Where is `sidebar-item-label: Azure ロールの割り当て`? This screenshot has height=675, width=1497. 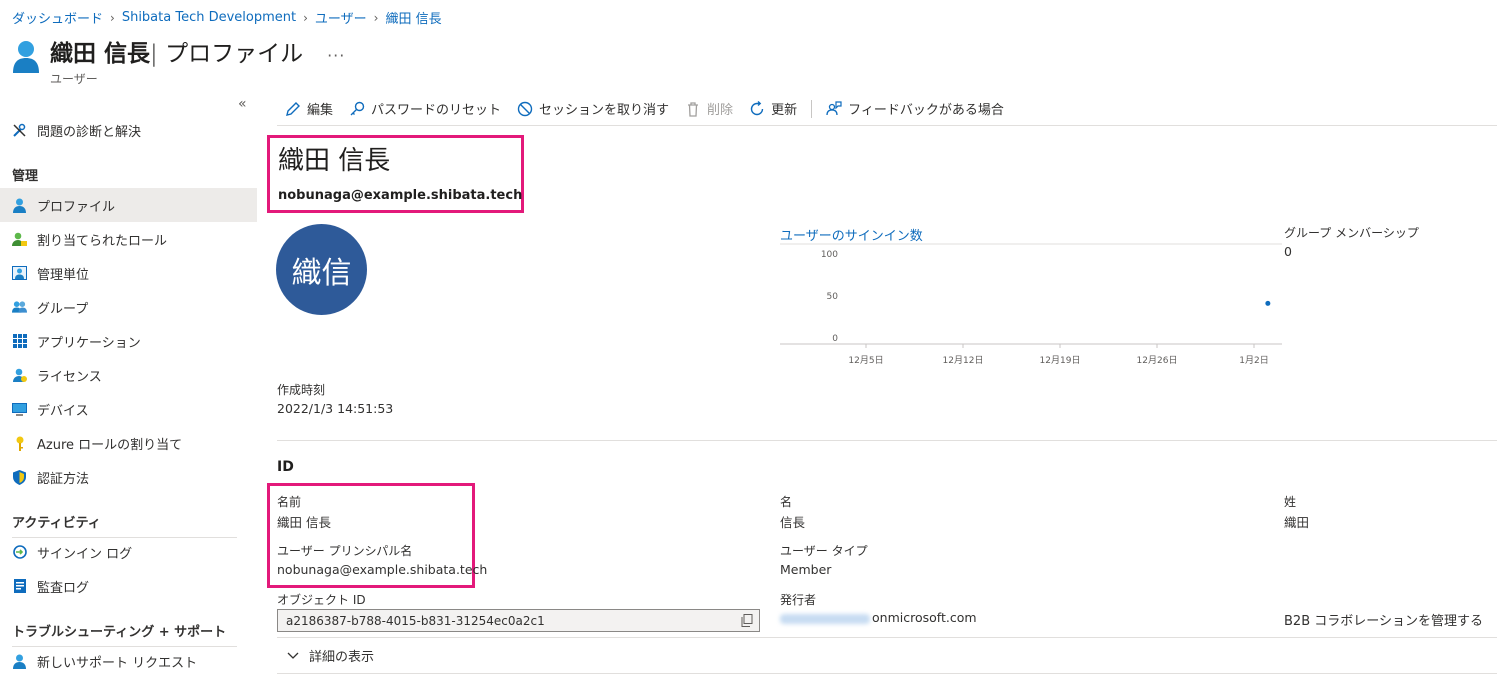 sidebar-item-label: Azure ロールの割り当て is located at coordinates (110, 445).